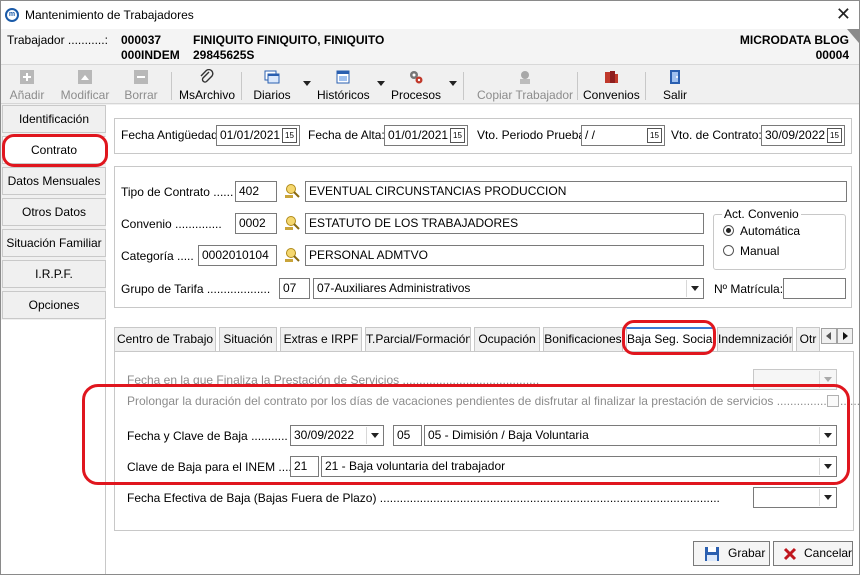  Describe the element at coordinates (54, 181) in the screenshot. I see `sidebar-item-datos-mensuales: Datos Mensuales` at that location.